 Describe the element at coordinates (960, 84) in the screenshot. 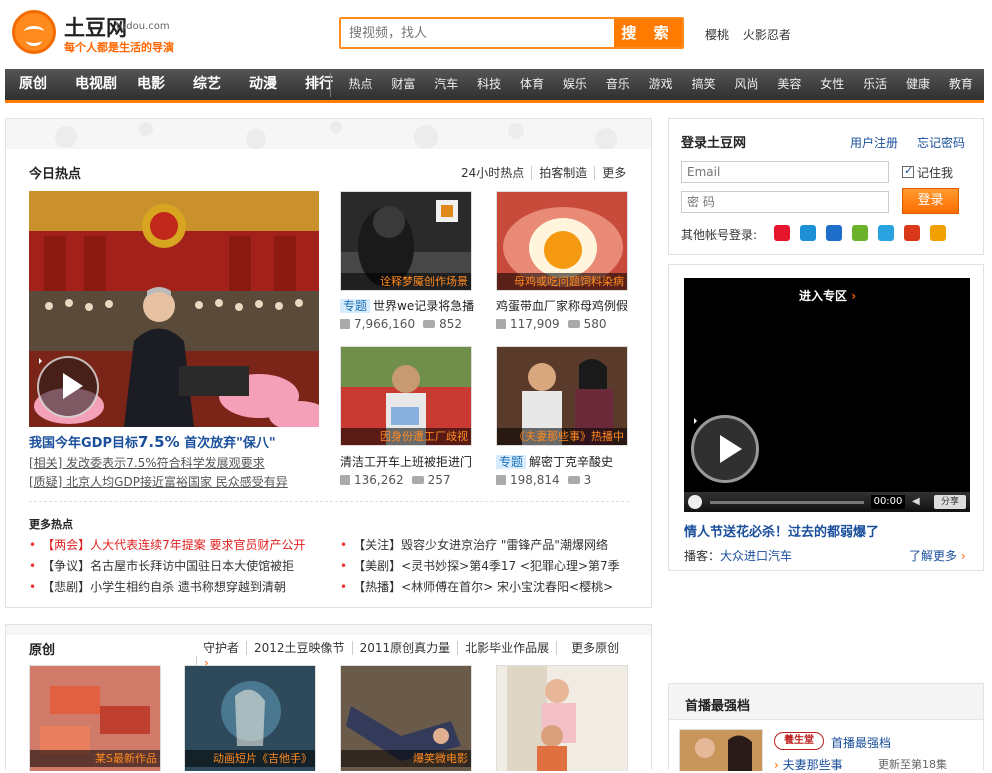

I see `nav-sub-item: 教育` at that location.